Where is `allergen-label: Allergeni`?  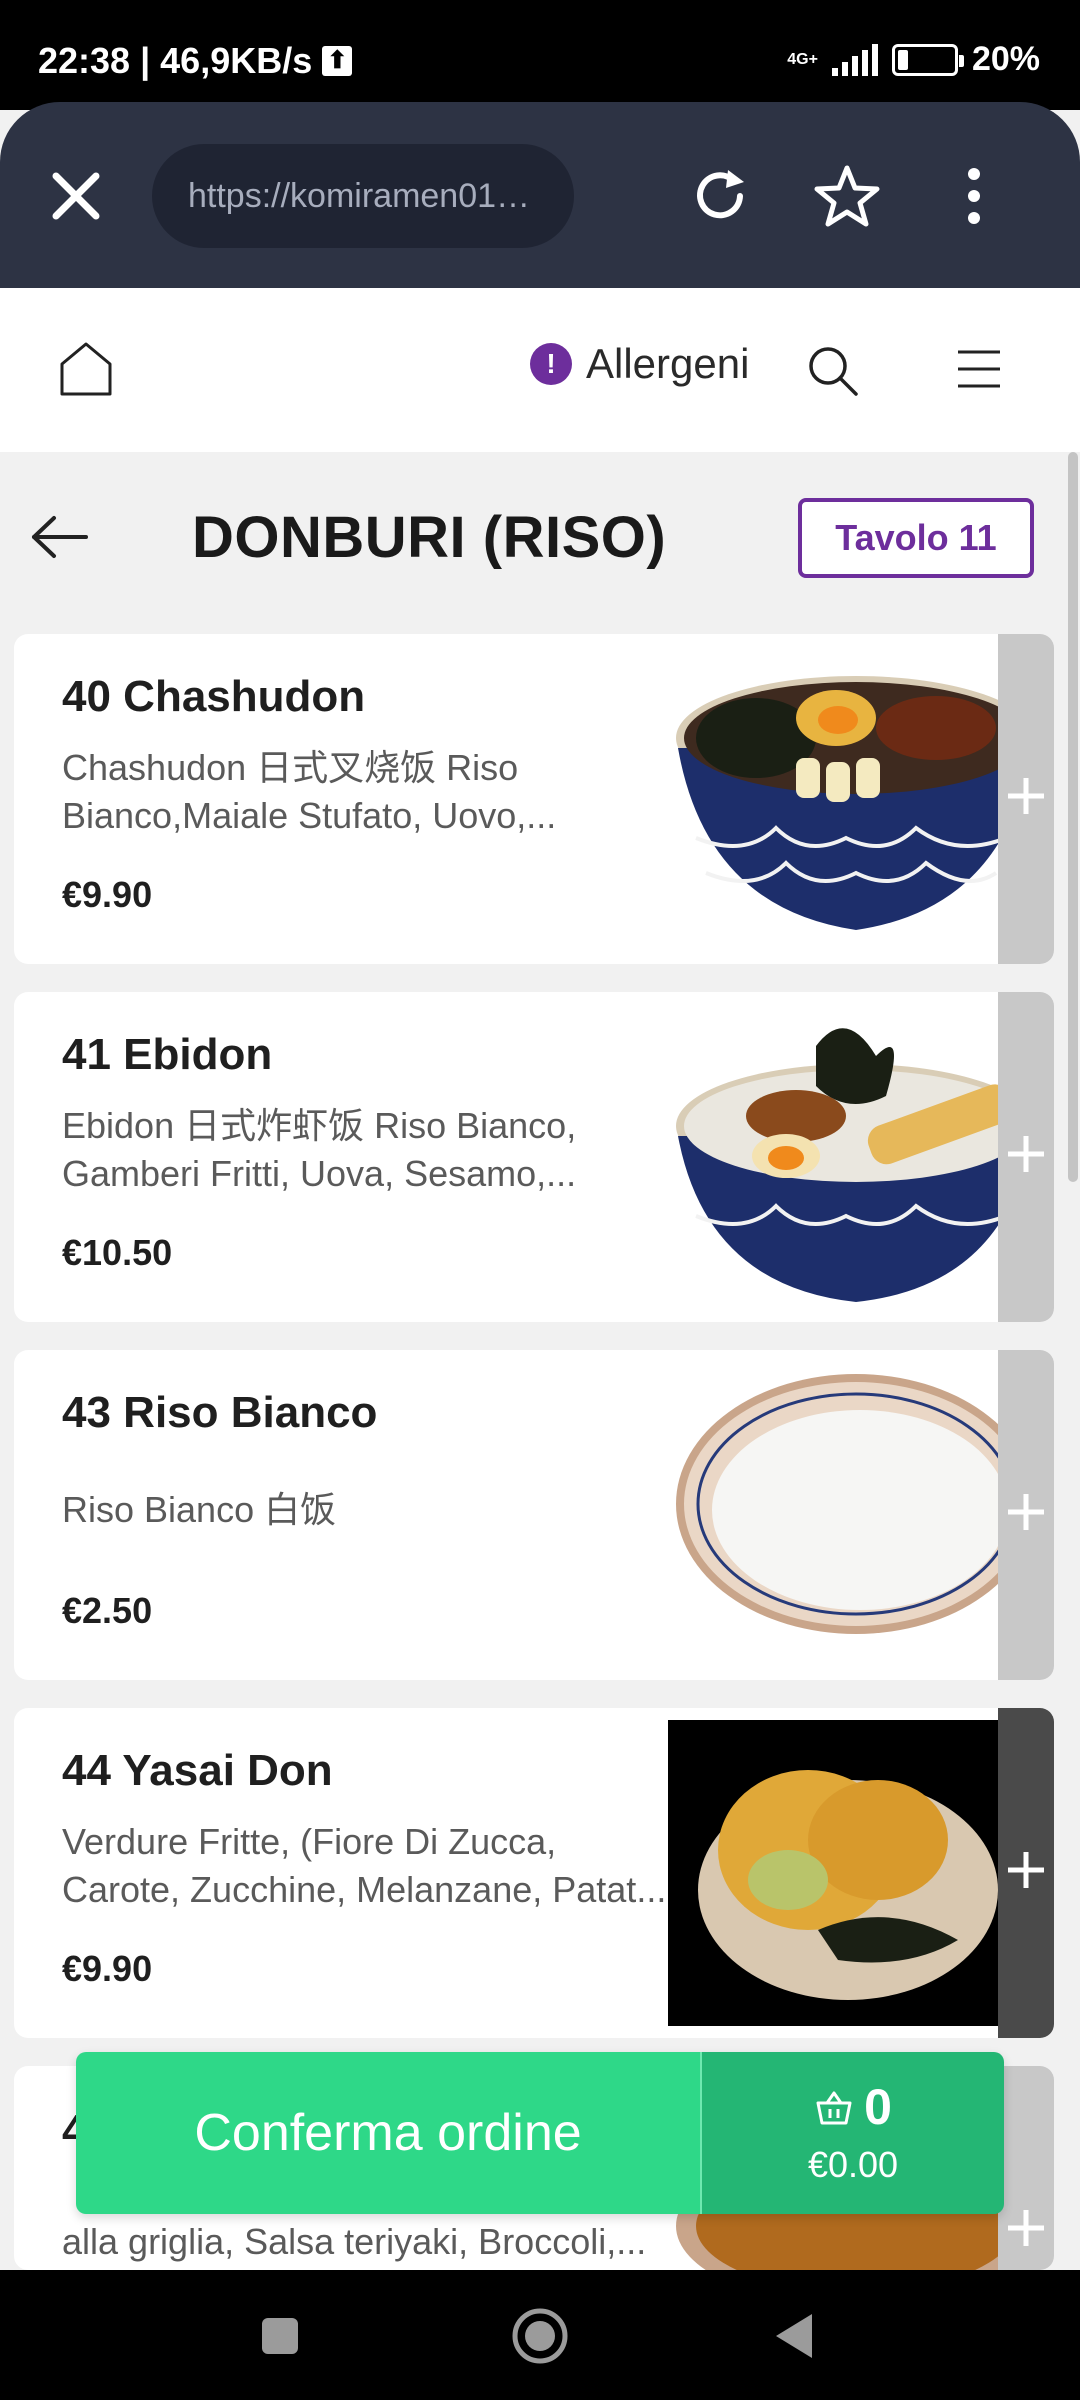 allergen-label: Allergeni is located at coordinates (668, 363).